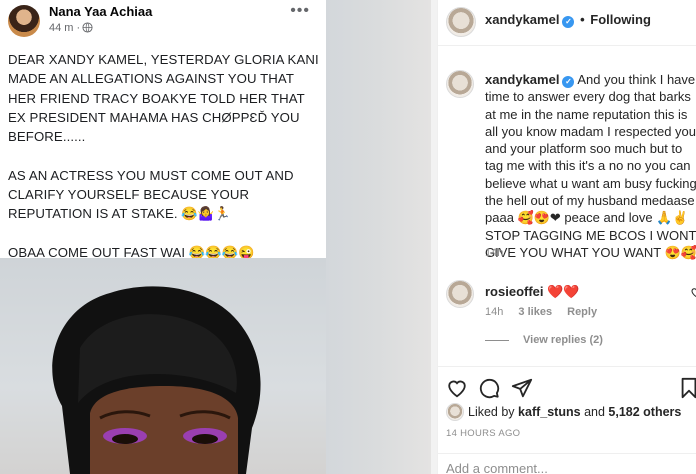 The image size is (696, 474). What do you see at coordinates (455, 412) in the screenshot?
I see `liked-by-avatar` at bounding box center [455, 412].